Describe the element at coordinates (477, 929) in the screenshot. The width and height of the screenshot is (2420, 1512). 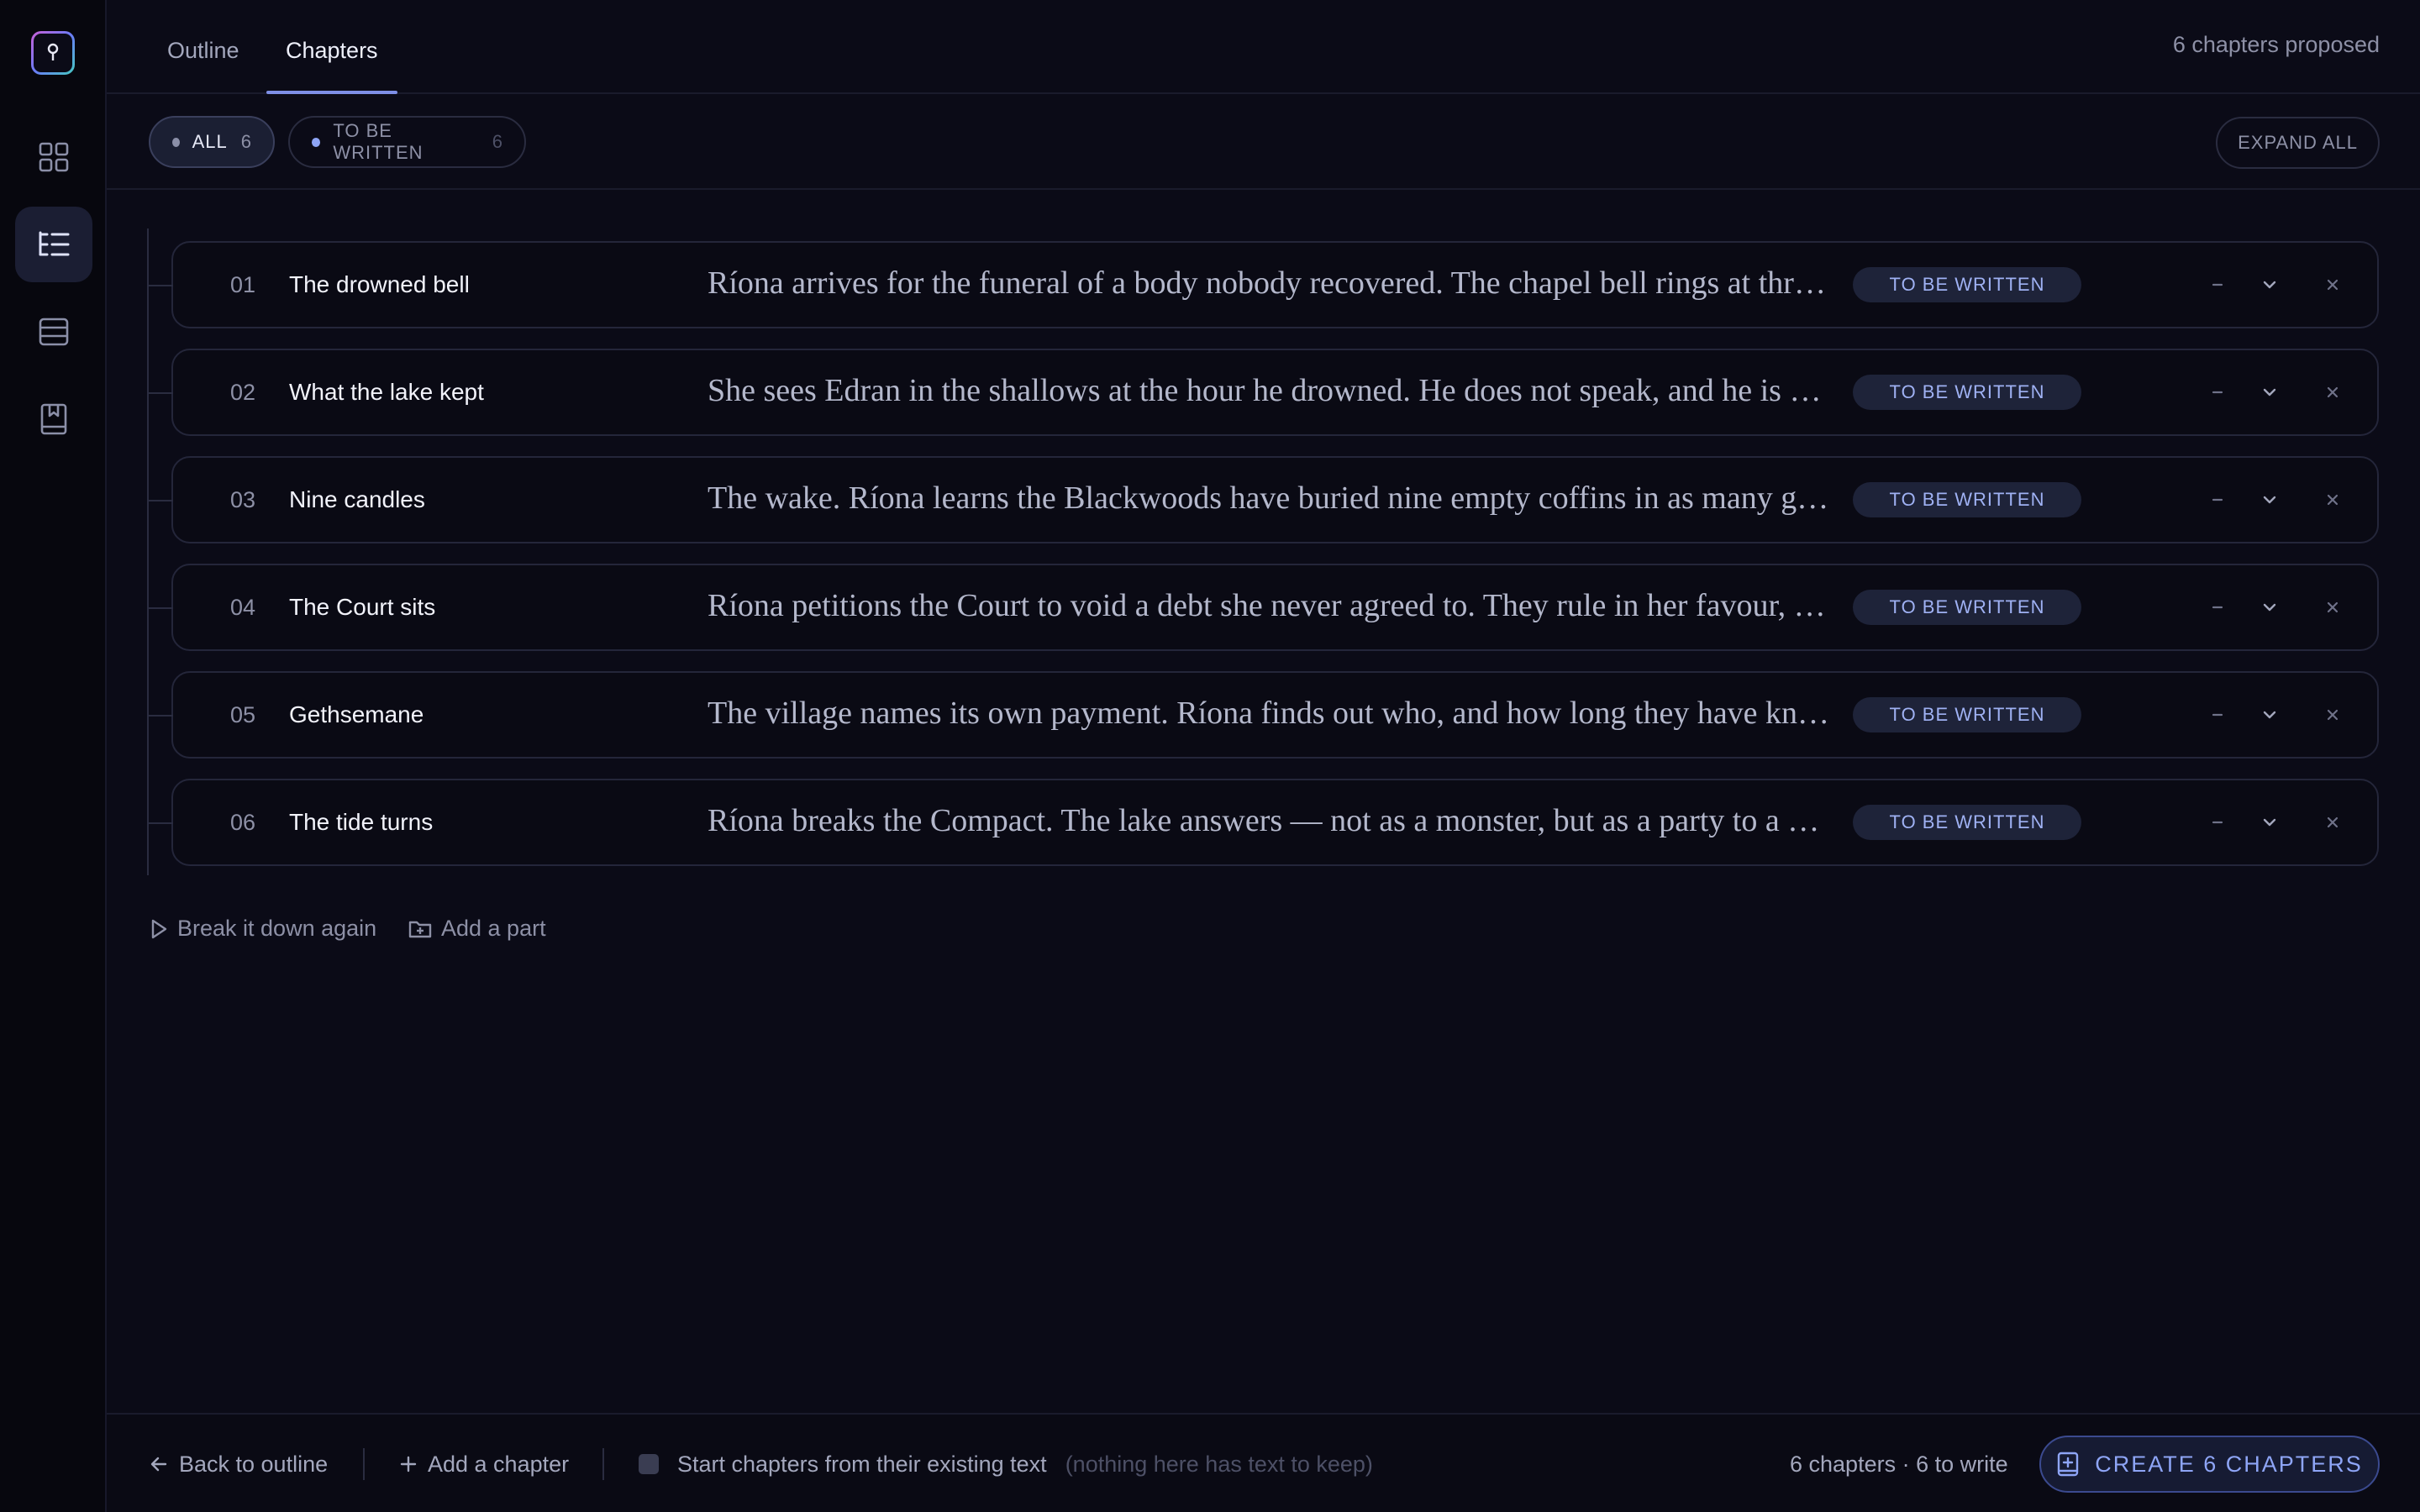
I see `add-part-button: Add a part` at that location.